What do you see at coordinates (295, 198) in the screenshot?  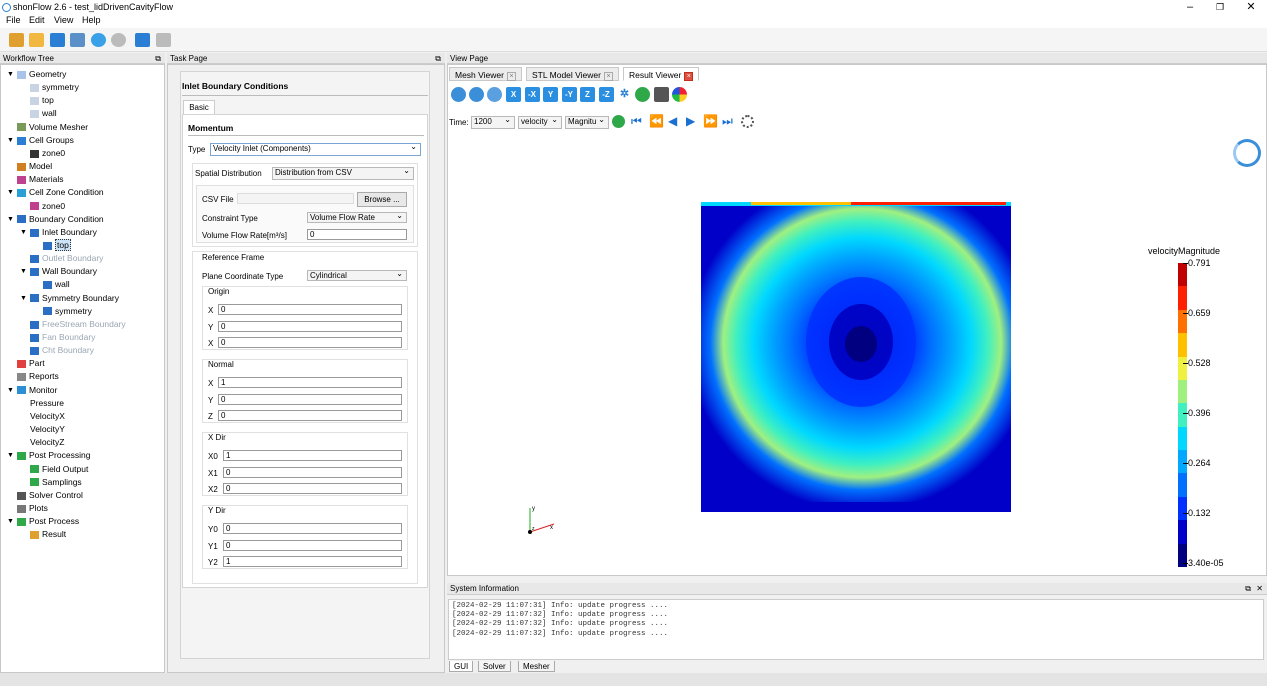 I see `csv-file-input` at bounding box center [295, 198].